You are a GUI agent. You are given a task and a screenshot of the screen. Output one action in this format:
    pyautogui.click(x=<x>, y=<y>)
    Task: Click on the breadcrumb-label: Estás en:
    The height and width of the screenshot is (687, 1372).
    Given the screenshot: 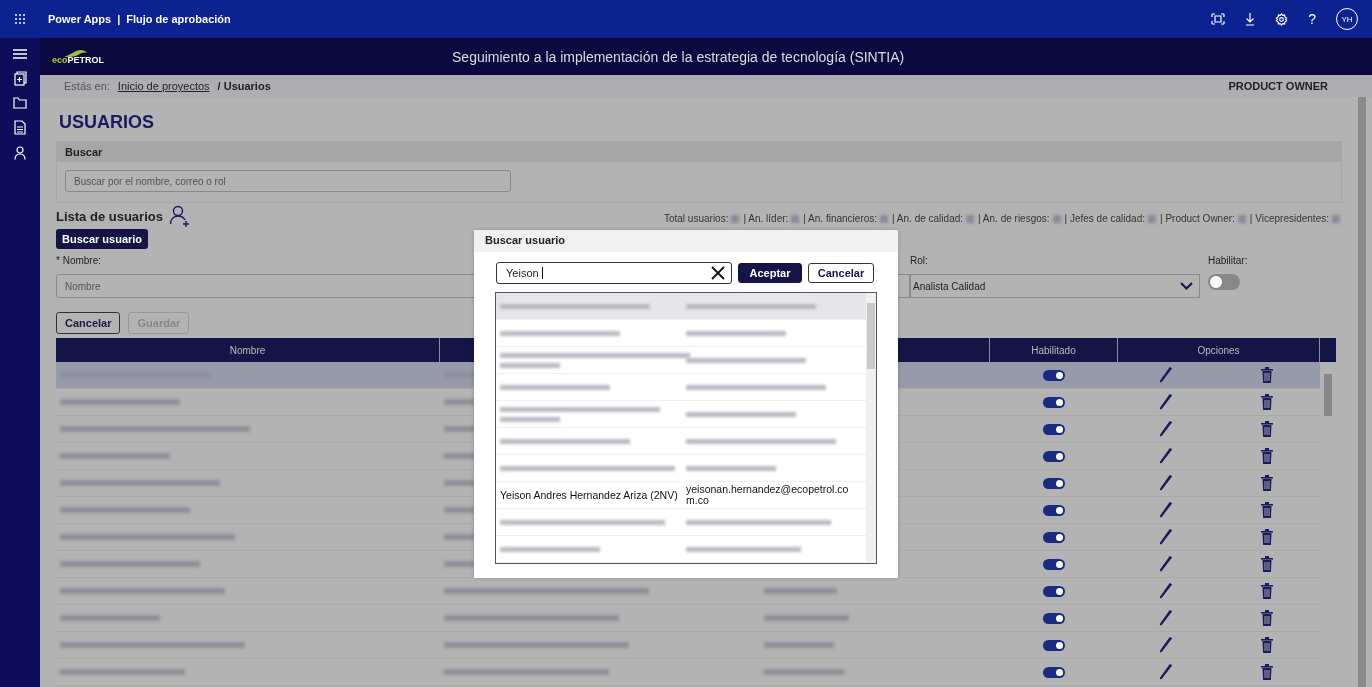 What is the action you would take?
    pyautogui.click(x=87, y=86)
    